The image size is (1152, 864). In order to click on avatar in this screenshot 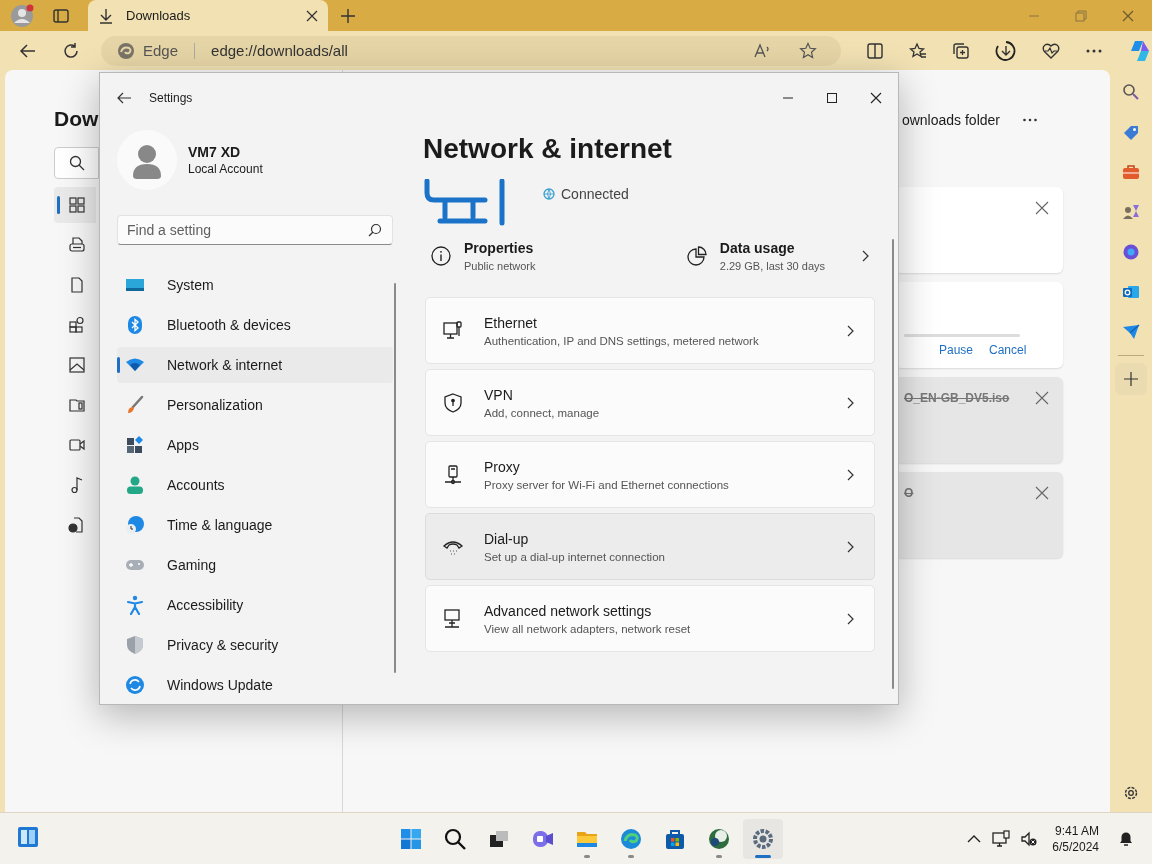, I will do `click(147, 160)`.